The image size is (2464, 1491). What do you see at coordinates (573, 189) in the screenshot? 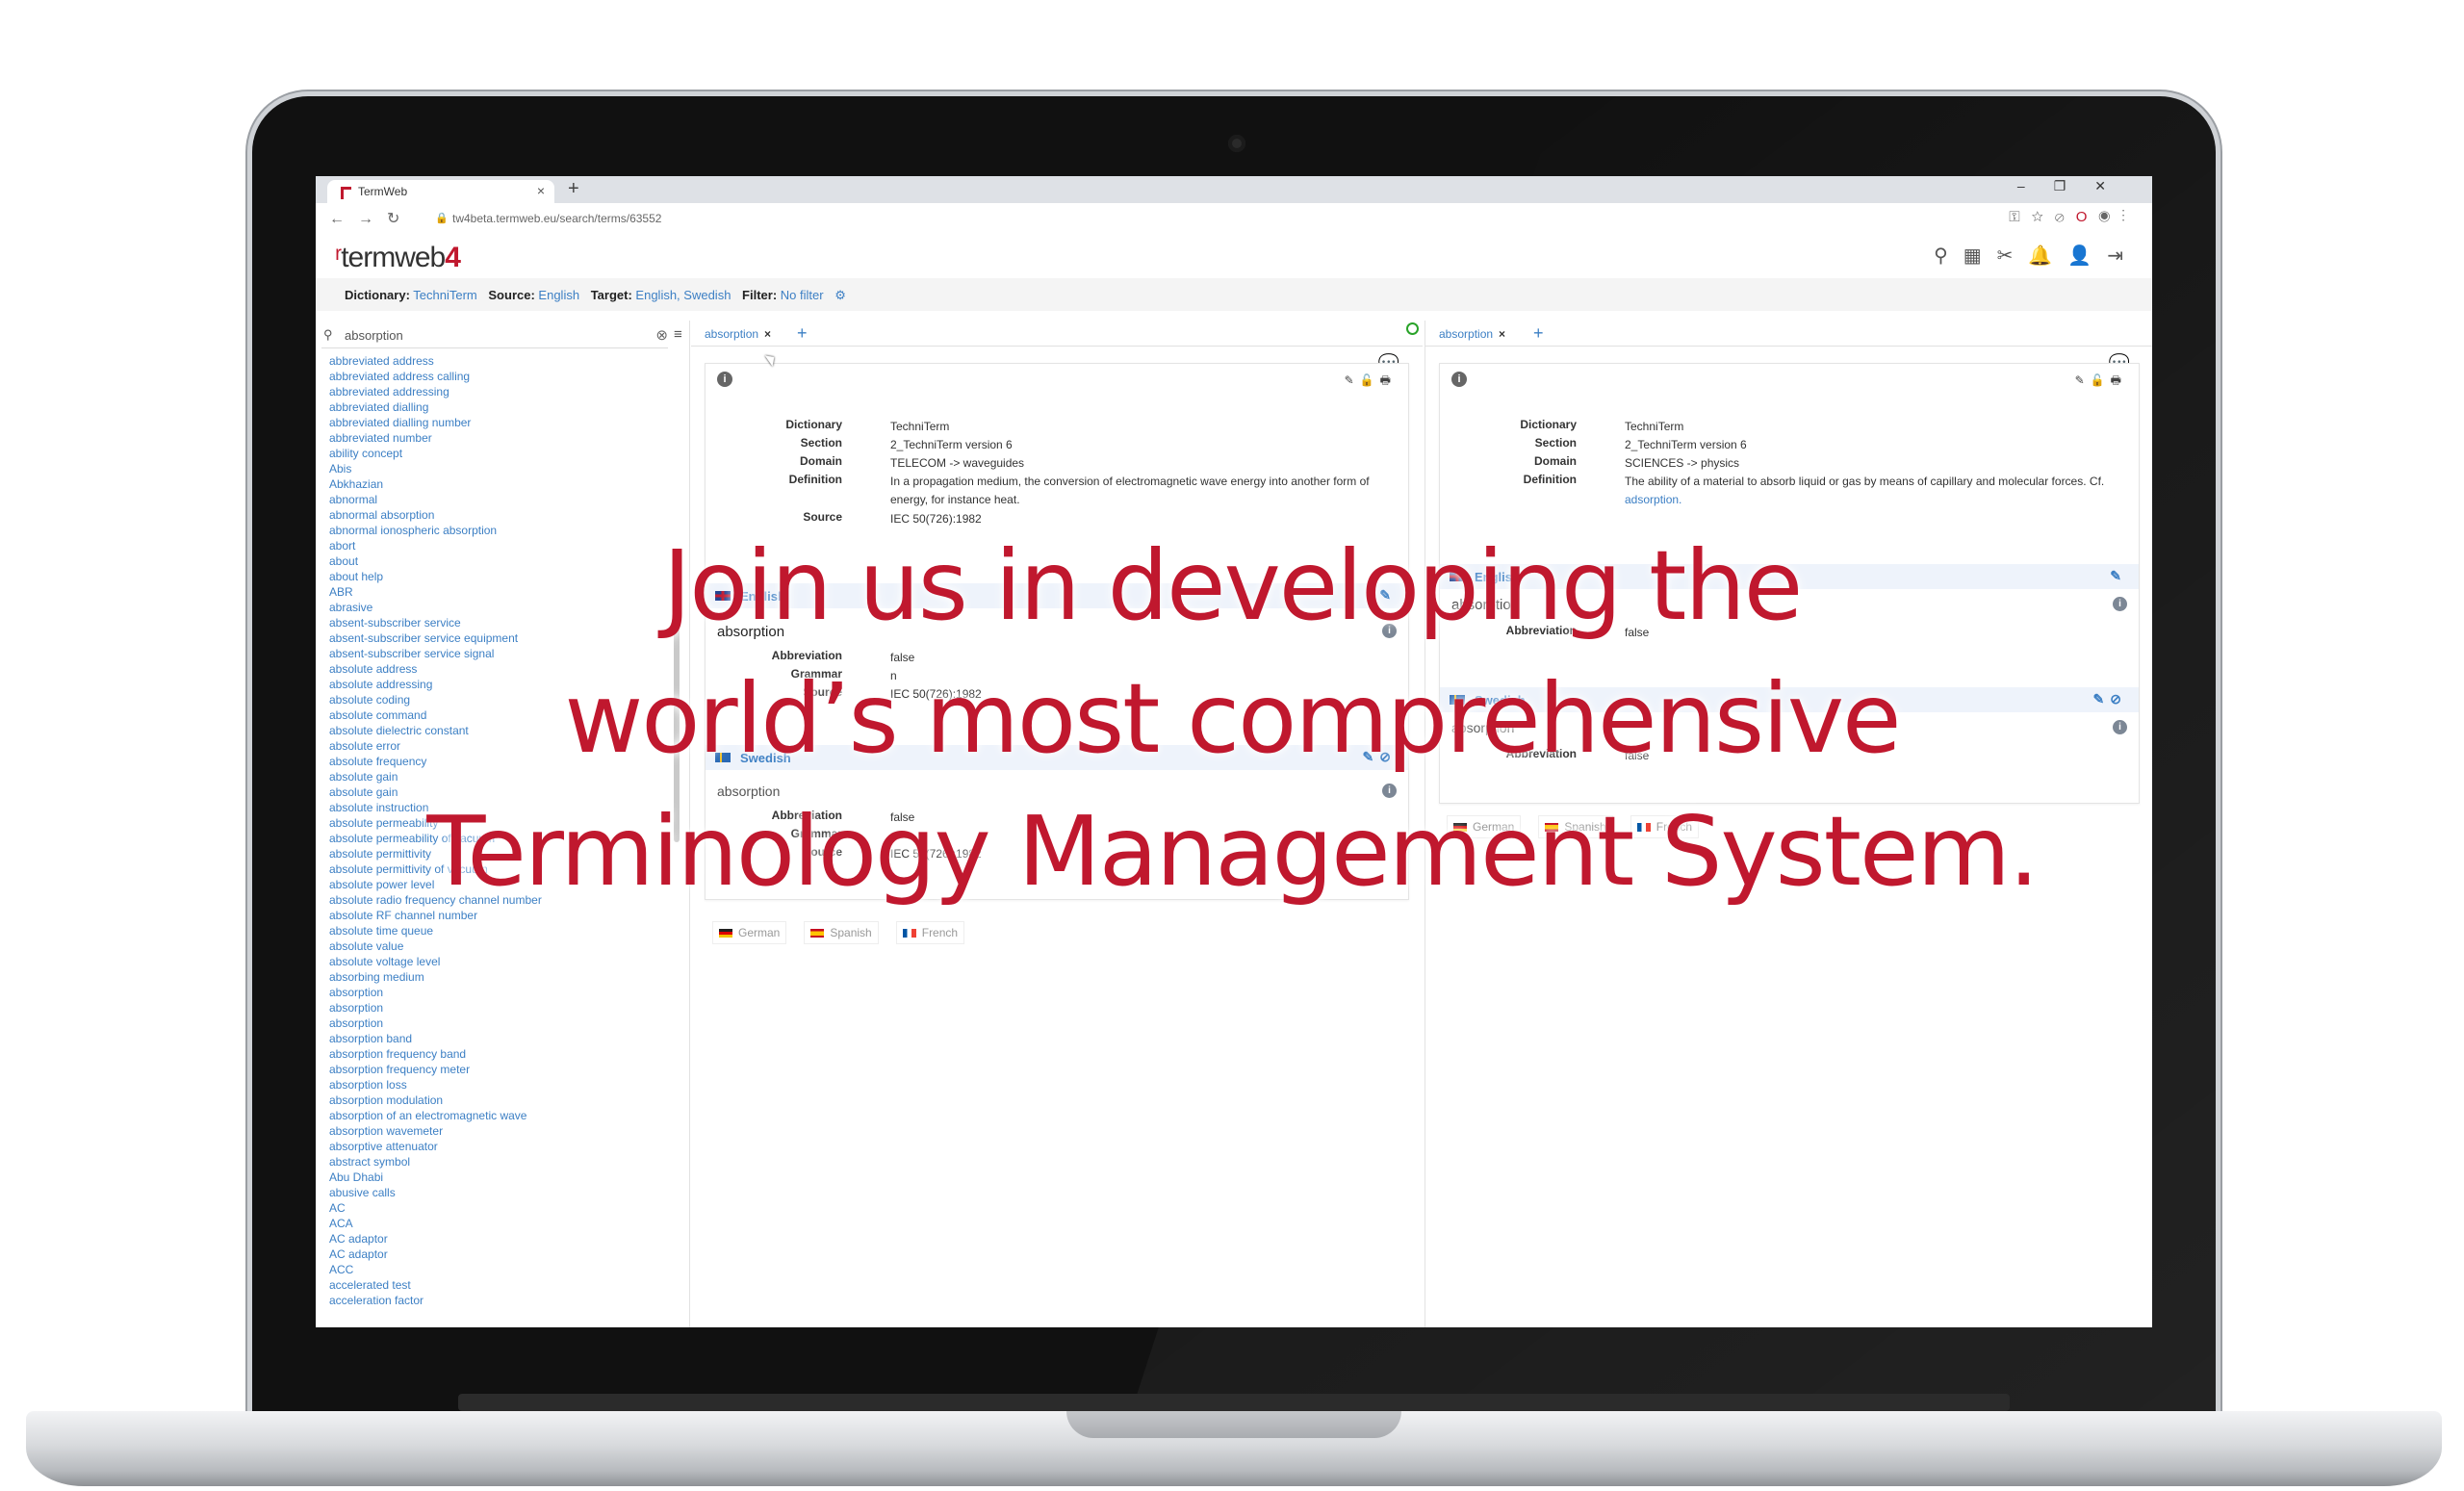
I see `new-tab-icon: +` at bounding box center [573, 189].